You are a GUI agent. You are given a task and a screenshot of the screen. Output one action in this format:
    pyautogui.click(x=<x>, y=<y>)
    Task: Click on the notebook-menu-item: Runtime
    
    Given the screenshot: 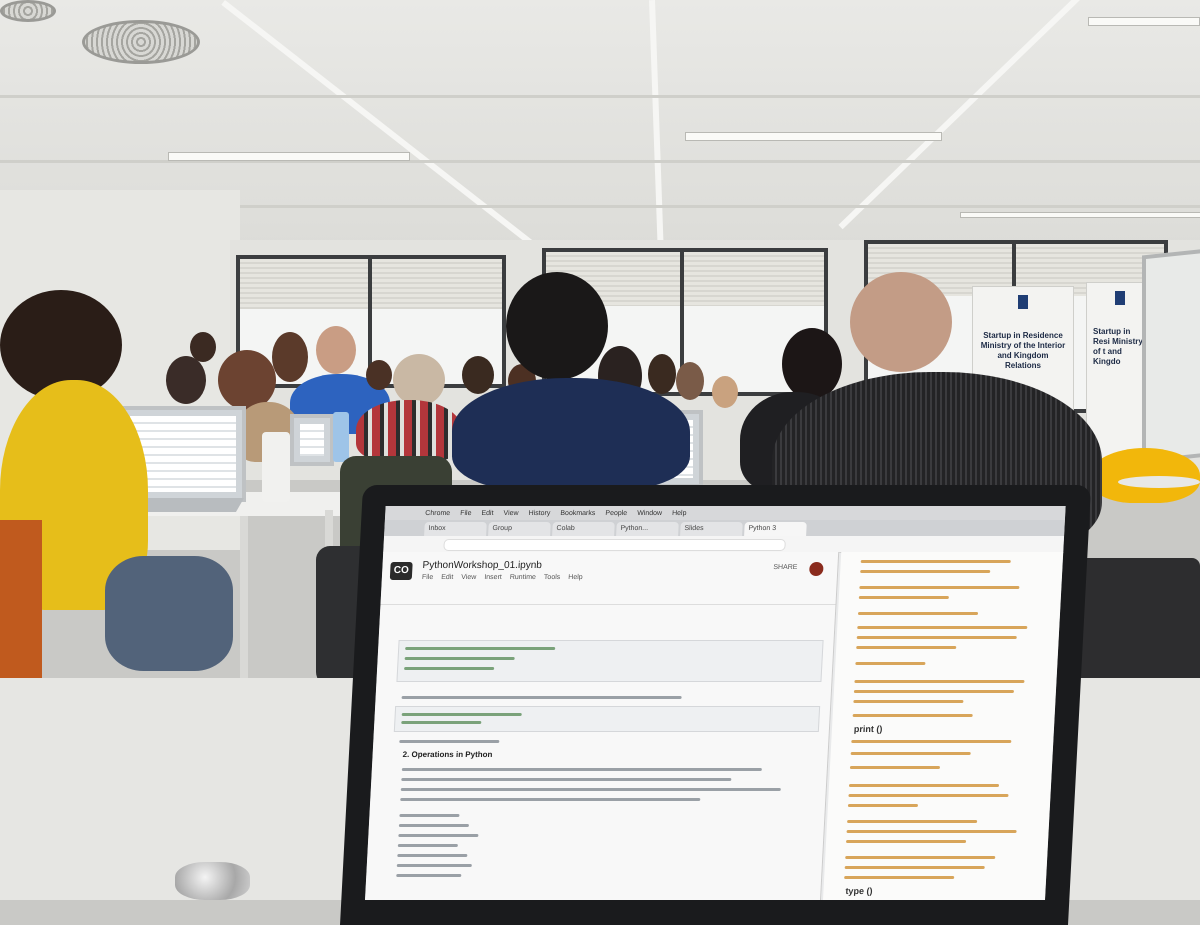 What is the action you would take?
    pyautogui.click(x=523, y=577)
    